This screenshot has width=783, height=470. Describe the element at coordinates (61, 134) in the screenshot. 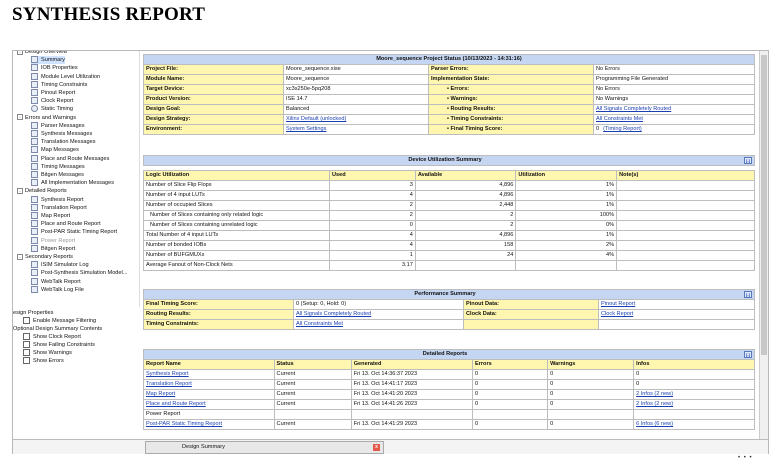

I see `tree-item-10: Synthesis Messages` at that location.